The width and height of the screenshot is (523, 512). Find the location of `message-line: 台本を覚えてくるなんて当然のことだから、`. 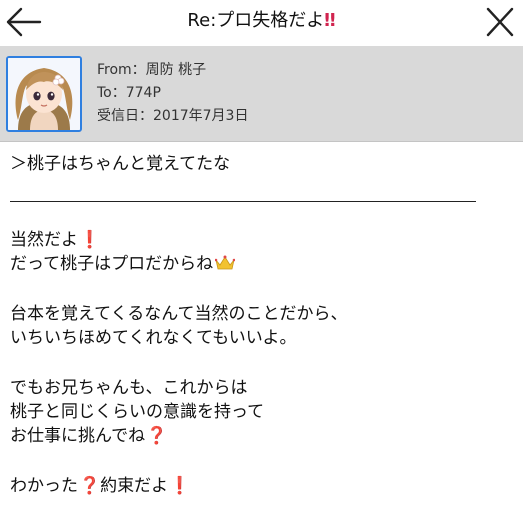

message-line: 台本を覚えてくるなんて当然のことだから、 is located at coordinates (262, 314).